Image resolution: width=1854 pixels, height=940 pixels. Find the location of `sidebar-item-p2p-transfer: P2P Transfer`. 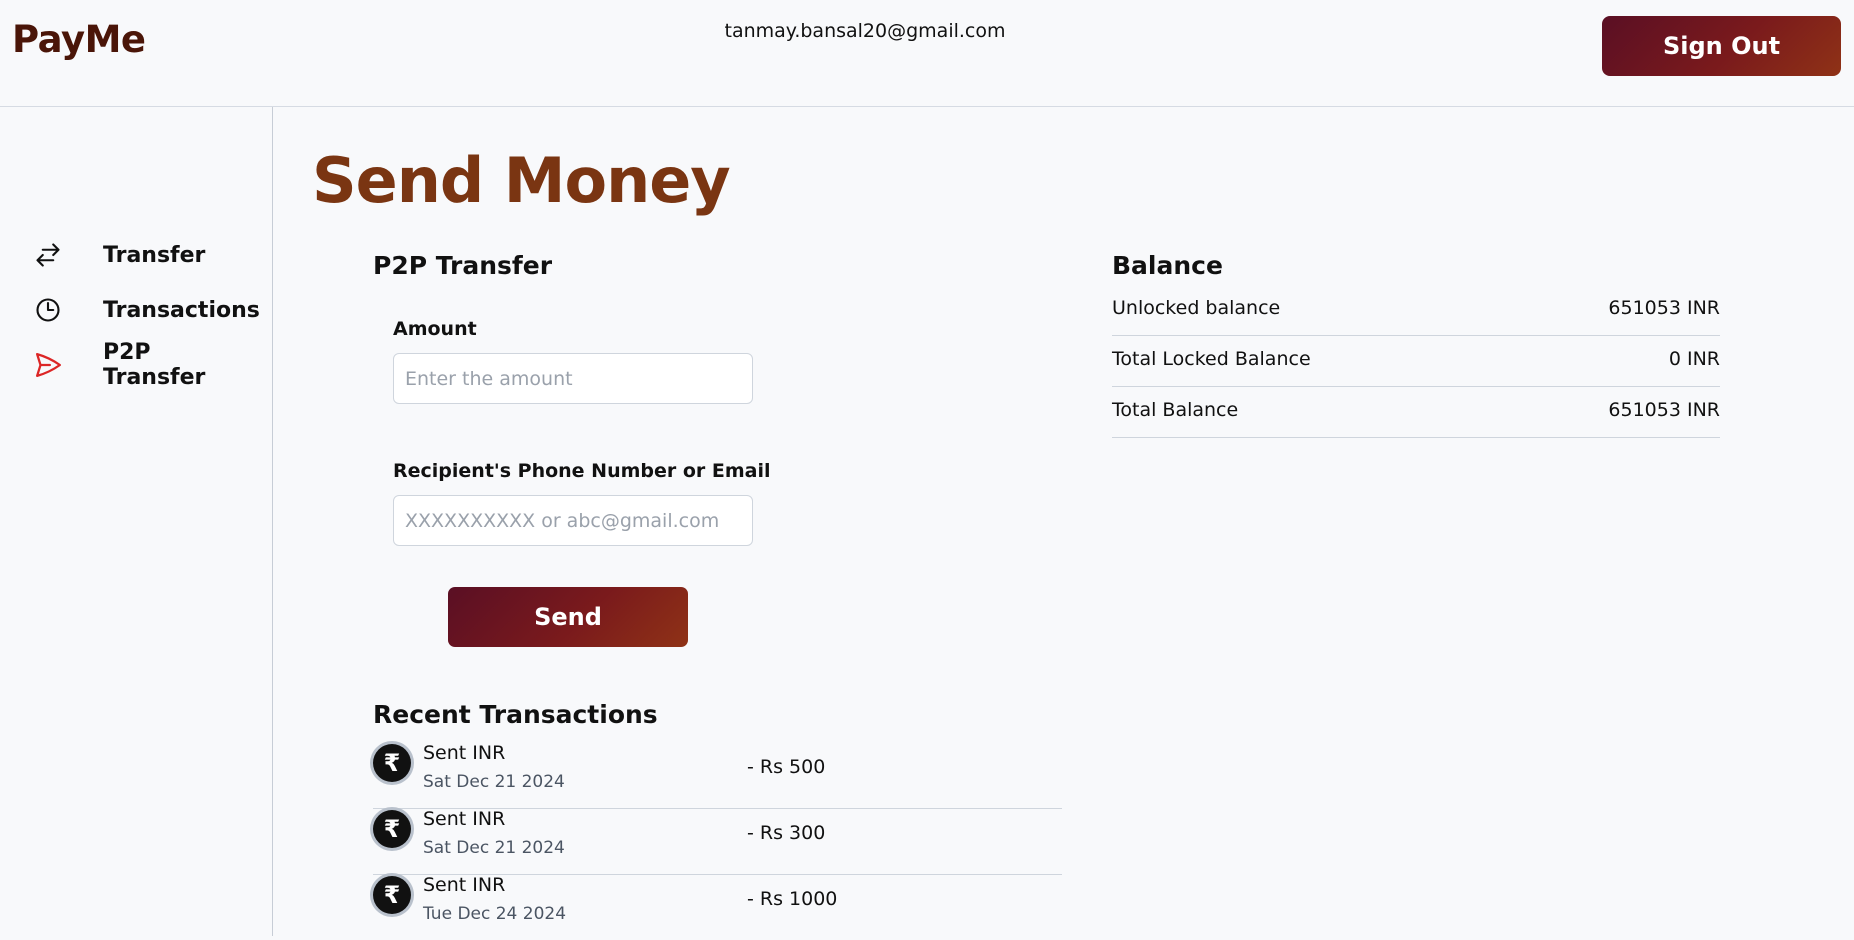

sidebar-item-p2p-transfer: P2P Transfer is located at coordinates (145, 365).